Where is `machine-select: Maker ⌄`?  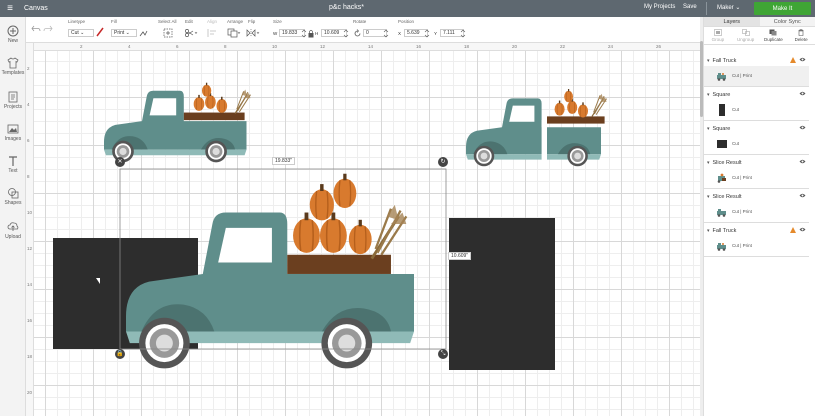 machine-select: Maker ⌄ is located at coordinates (728, 7).